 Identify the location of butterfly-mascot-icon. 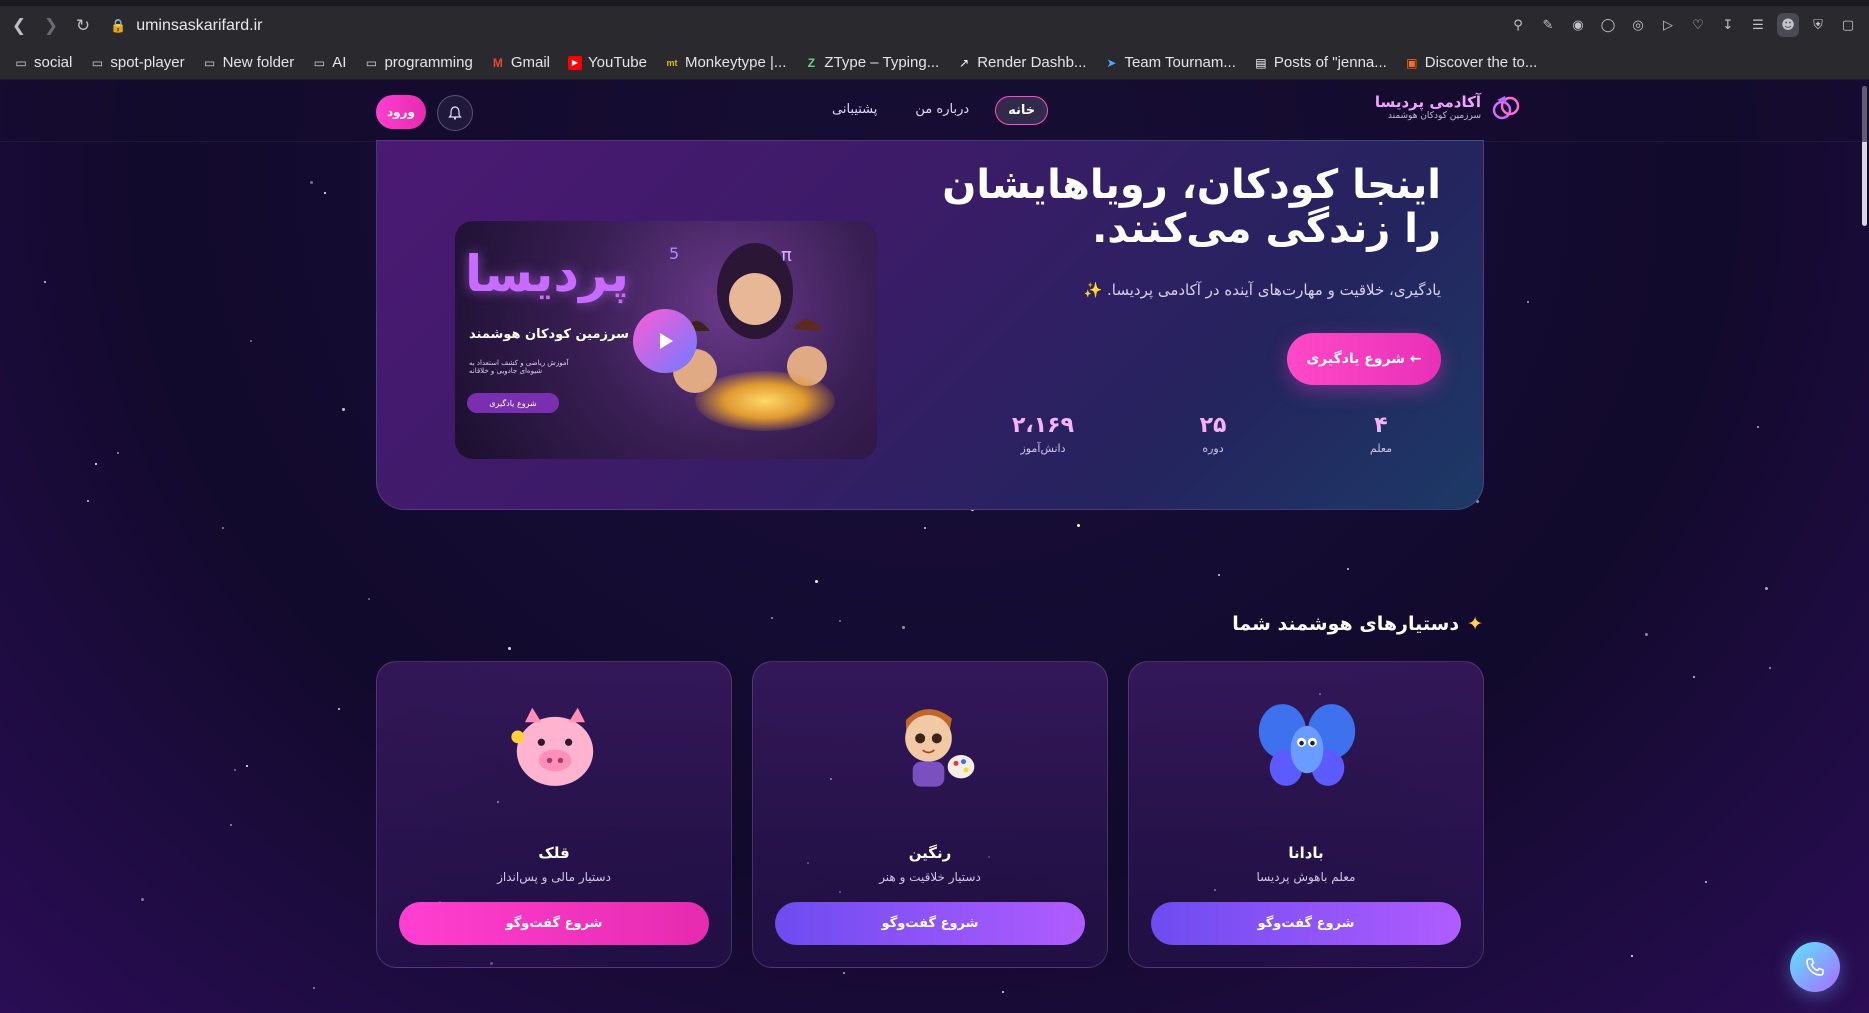
(1307, 745).